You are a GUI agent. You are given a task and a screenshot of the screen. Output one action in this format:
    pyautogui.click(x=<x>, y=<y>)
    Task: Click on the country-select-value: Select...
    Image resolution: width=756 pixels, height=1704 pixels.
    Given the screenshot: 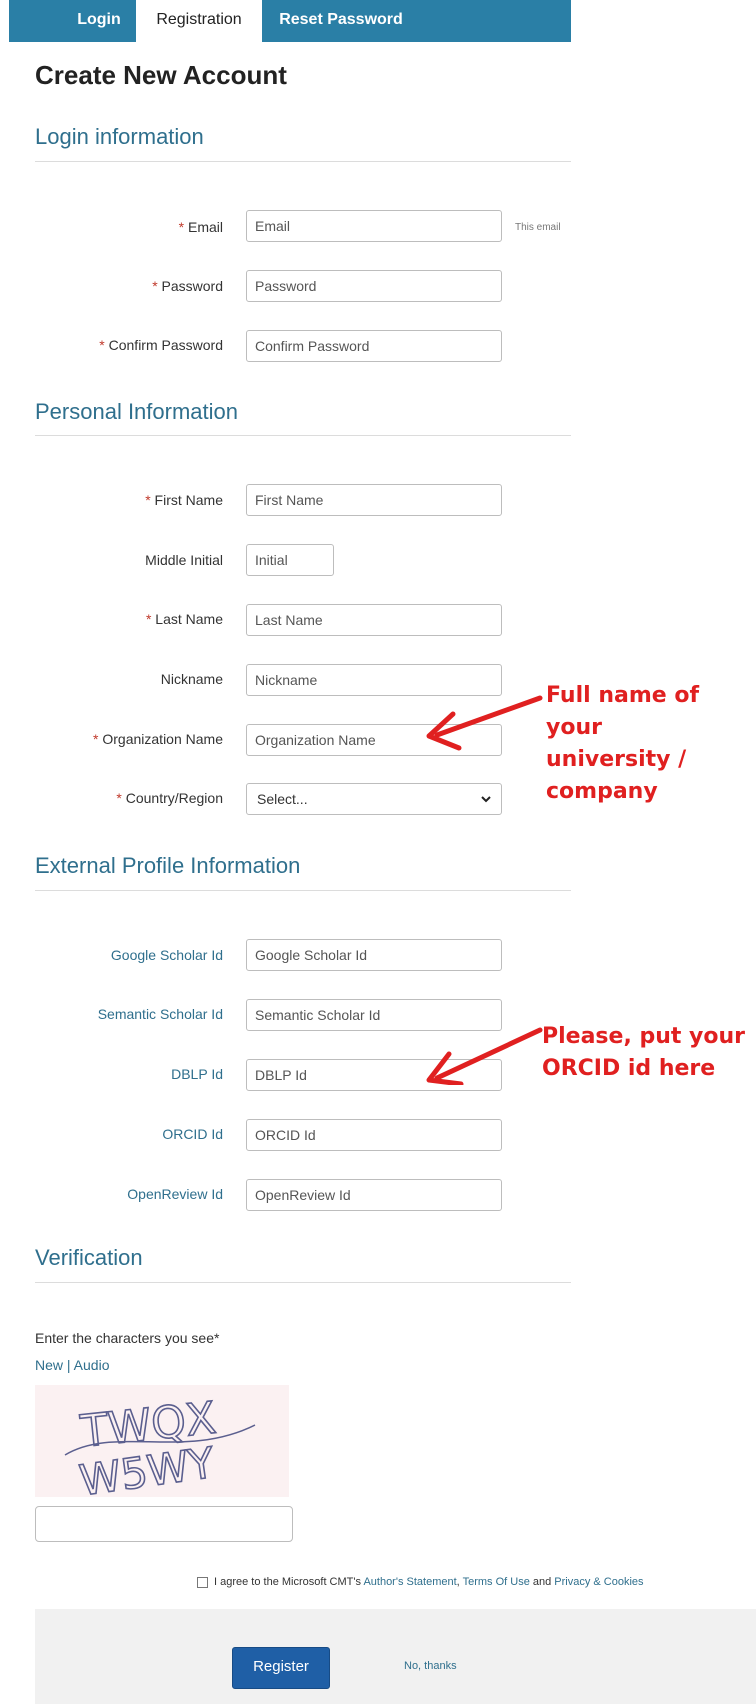 What is the action you would take?
    pyautogui.click(x=282, y=799)
    